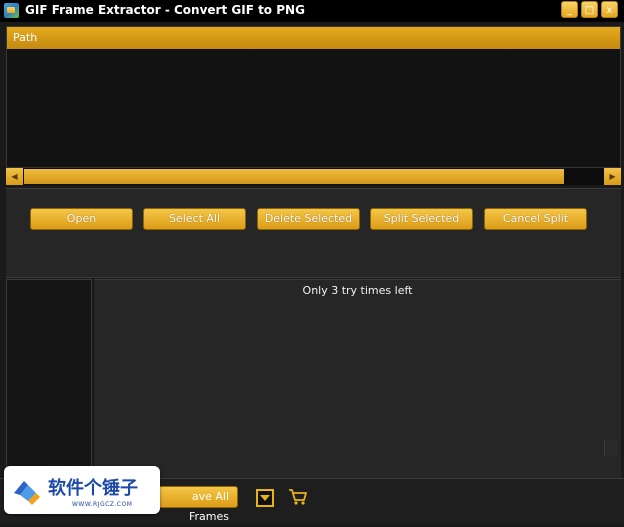 The image size is (624, 527). I want to click on maximize-button: □, so click(589, 9).